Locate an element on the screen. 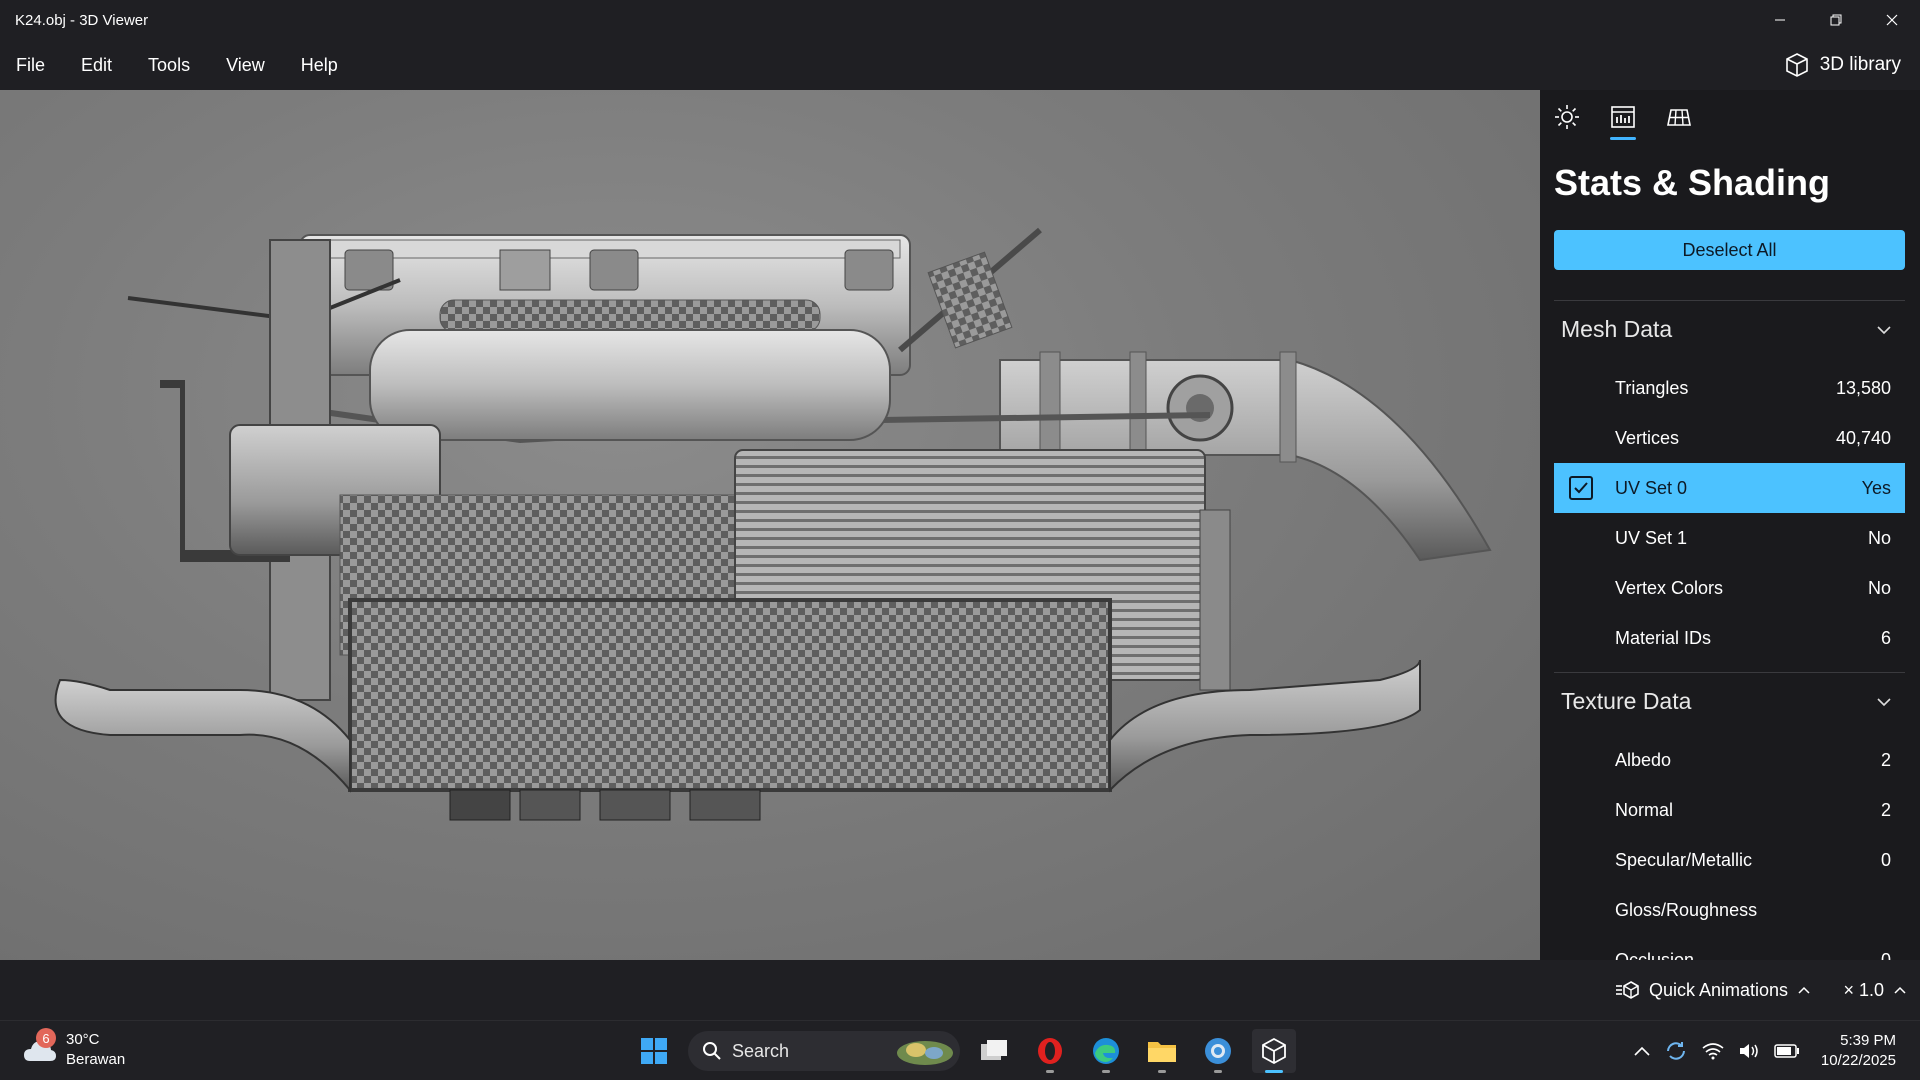 This screenshot has width=1920, height=1080. texture-row-albedo: Albedo 2 is located at coordinates (1729, 760).